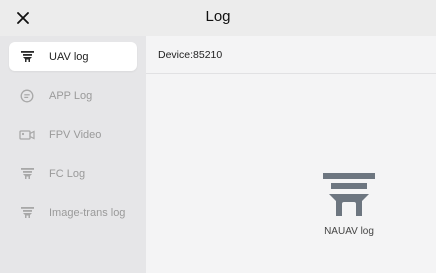 The image size is (436, 273). What do you see at coordinates (27, 135) in the screenshot?
I see `camera-icon` at bounding box center [27, 135].